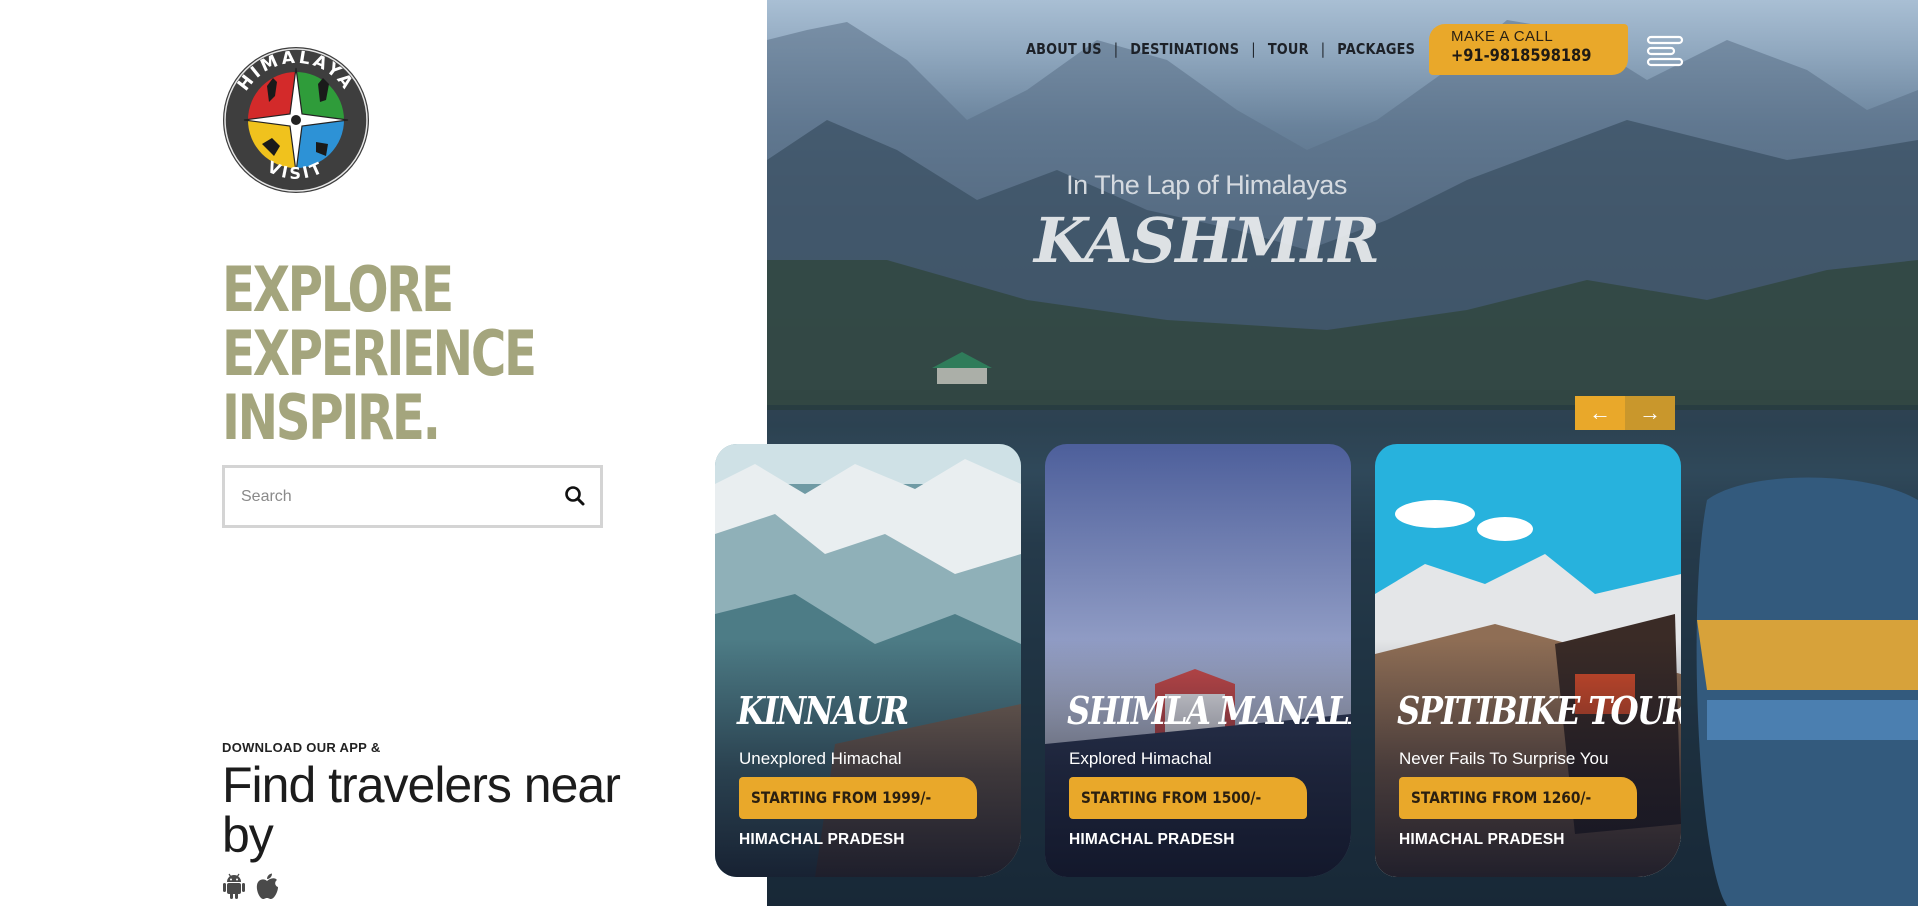 The image size is (1918, 906). I want to click on make-a-call-button: MAKE A CALL +91-9818598189, so click(1528, 49).